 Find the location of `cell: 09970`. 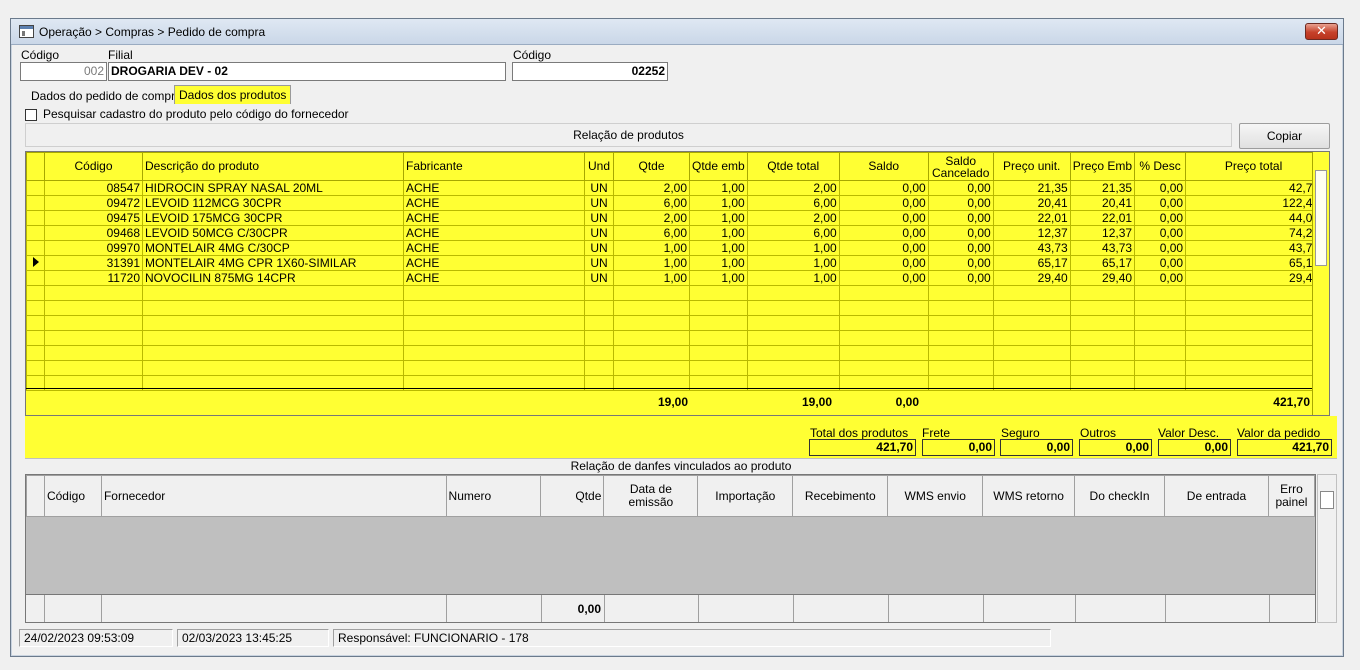

cell: 09970 is located at coordinates (93, 248).